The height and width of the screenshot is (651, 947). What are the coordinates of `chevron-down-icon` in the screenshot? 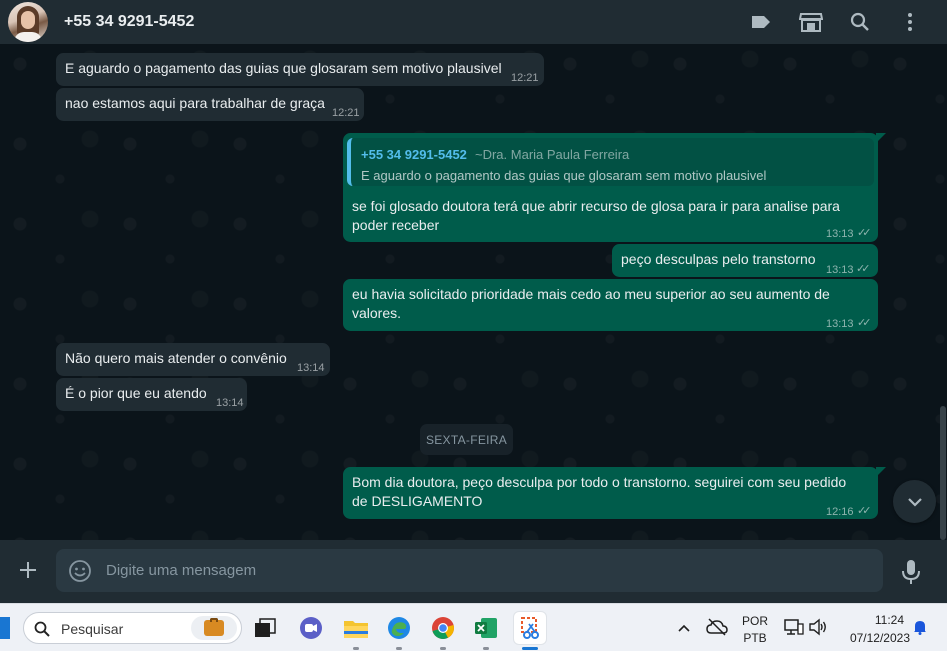 It's located at (914, 502).